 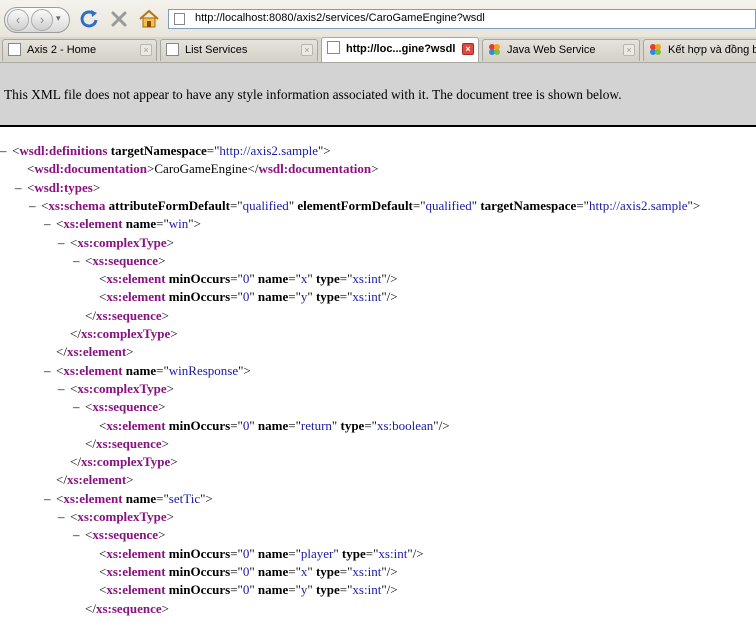 I want to click on back-forward-group: ‹ › ▾, so click(x=37, y=20).